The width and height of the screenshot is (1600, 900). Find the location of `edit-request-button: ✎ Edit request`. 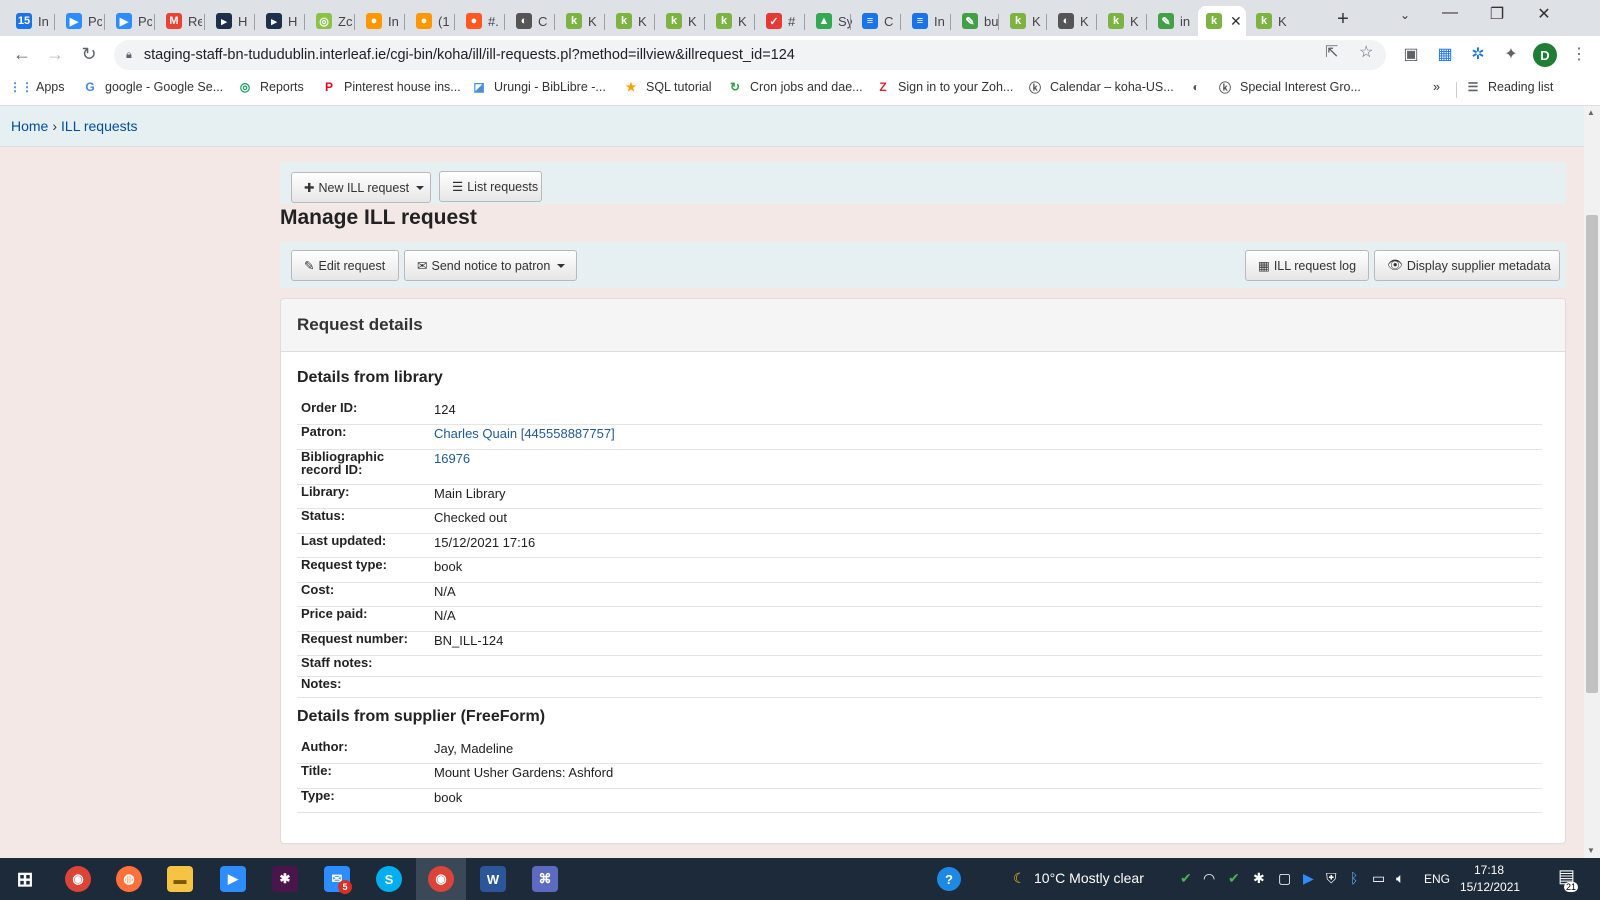

edit-request-button: ✎ Edit request is located at coordinates (345, 265).